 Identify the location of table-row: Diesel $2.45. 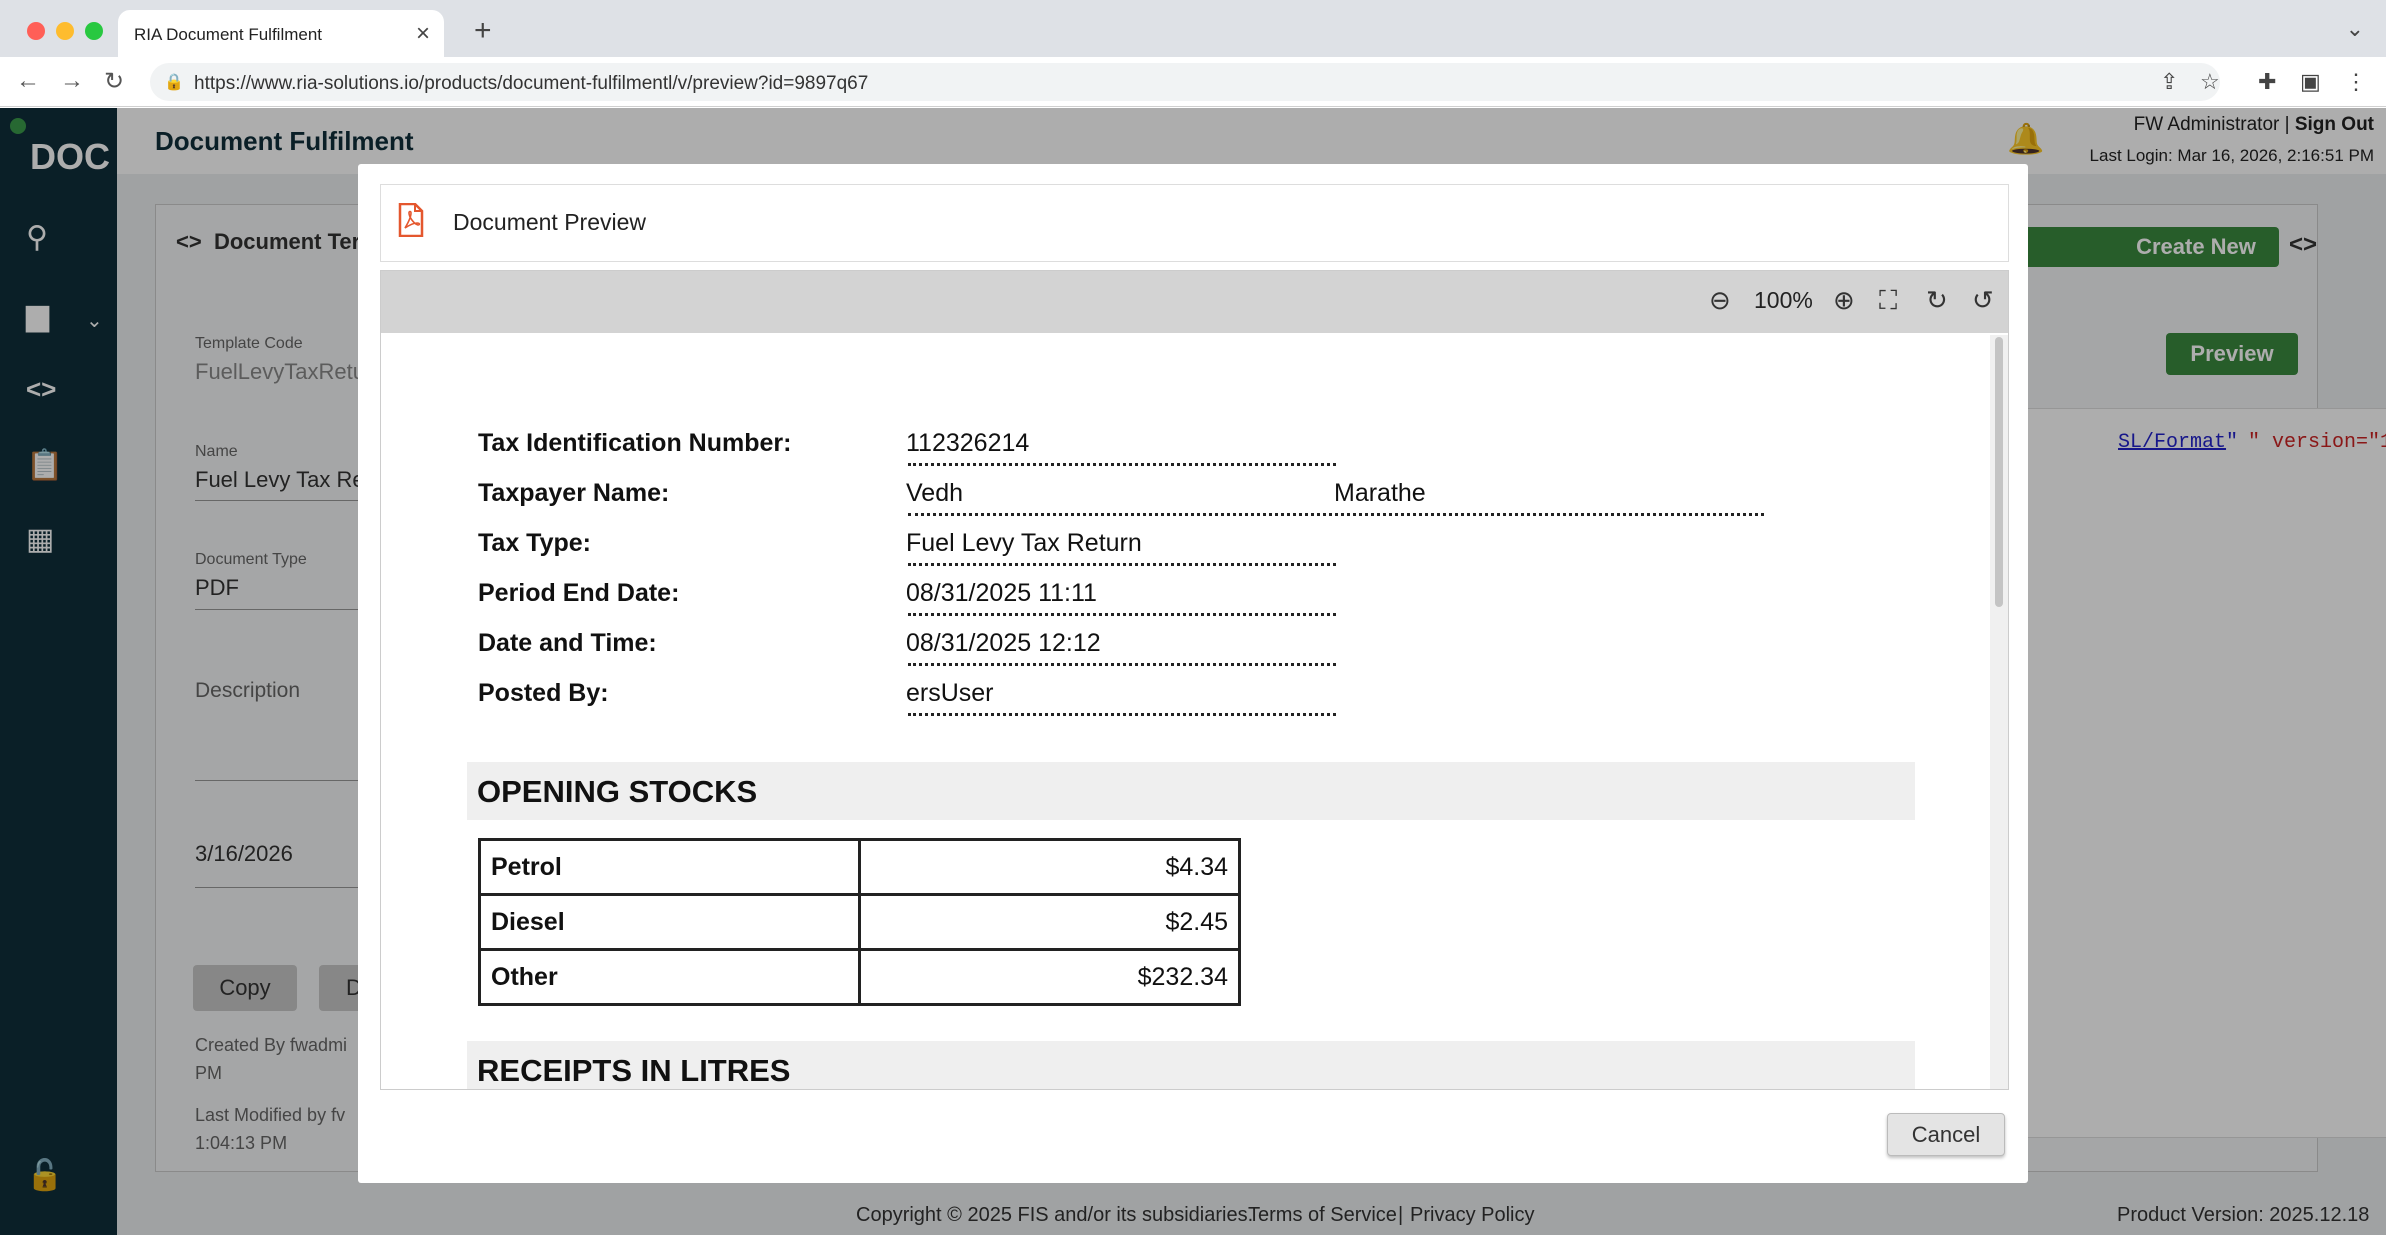
(859, 922).